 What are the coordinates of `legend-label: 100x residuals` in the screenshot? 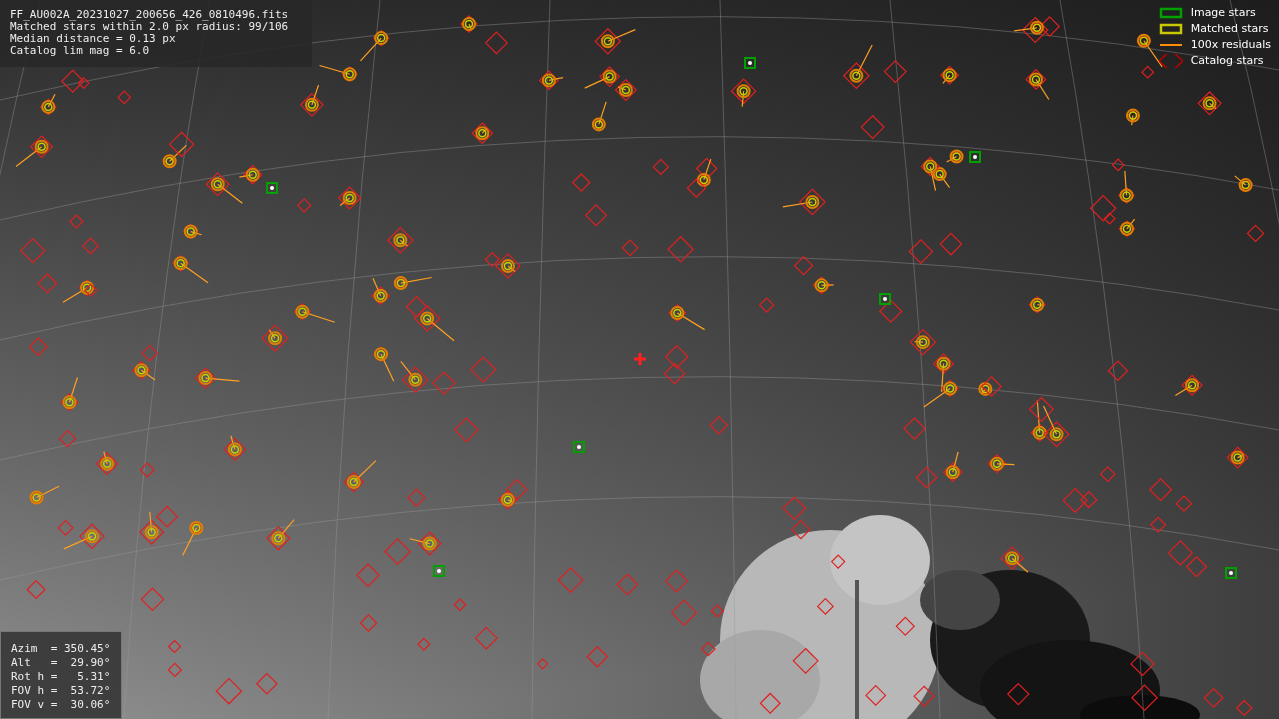 It's located at (1230, 45).